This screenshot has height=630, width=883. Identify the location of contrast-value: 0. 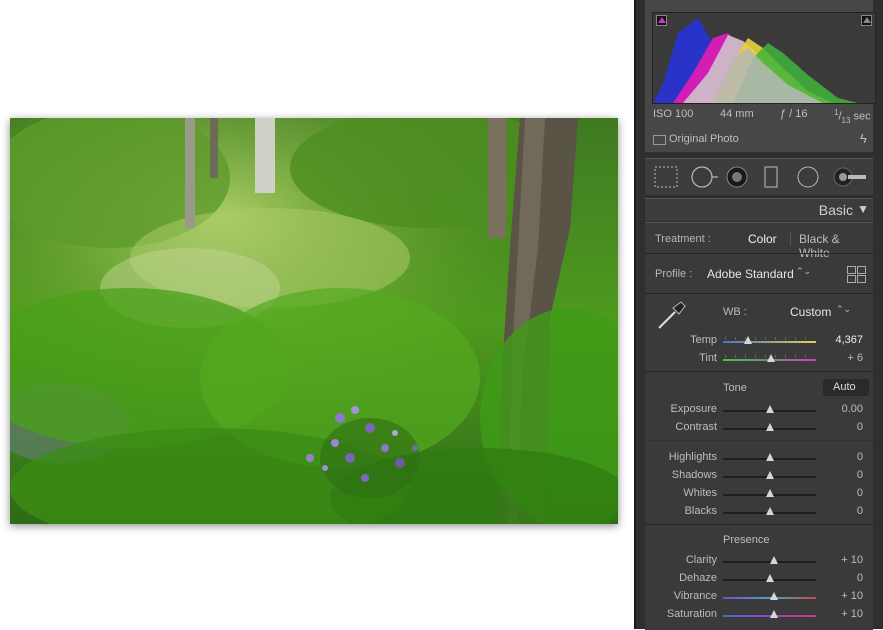
(843, 427).